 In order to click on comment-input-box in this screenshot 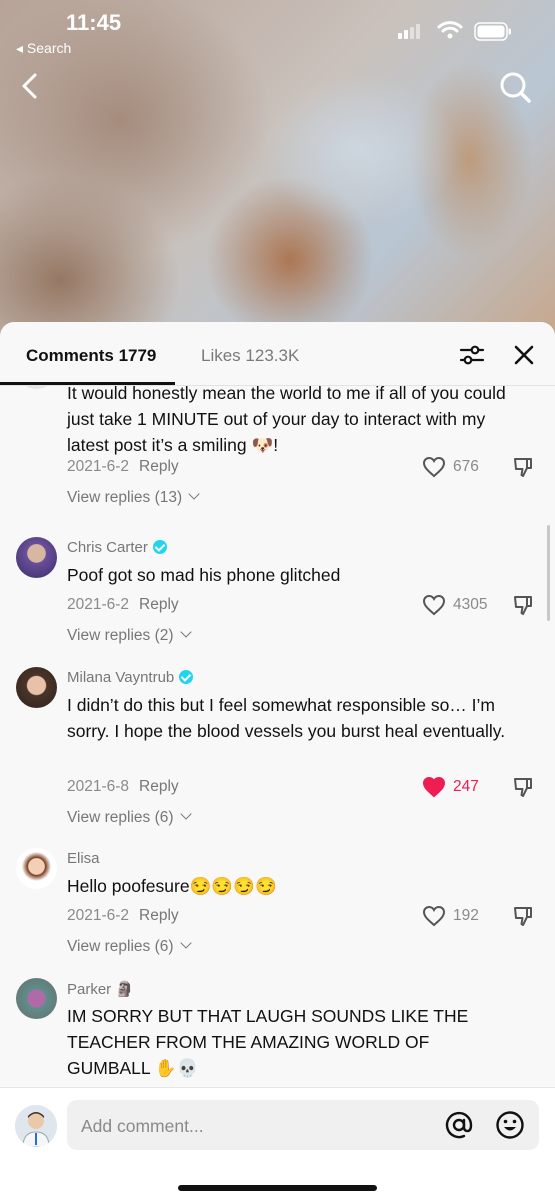, I will do `click(303, 1125)`.